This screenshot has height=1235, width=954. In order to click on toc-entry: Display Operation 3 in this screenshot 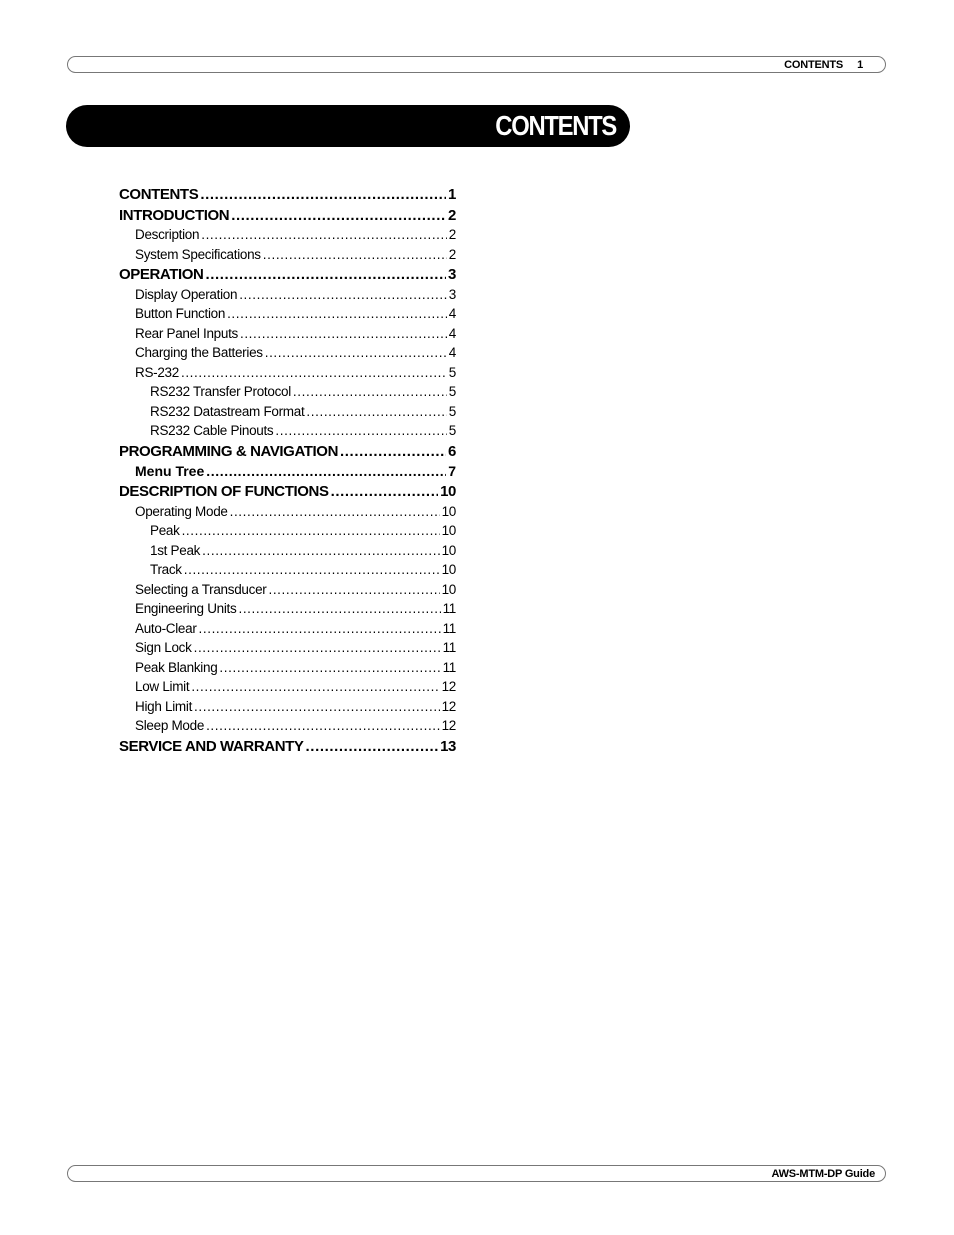, I will do `click(287, 297)`.